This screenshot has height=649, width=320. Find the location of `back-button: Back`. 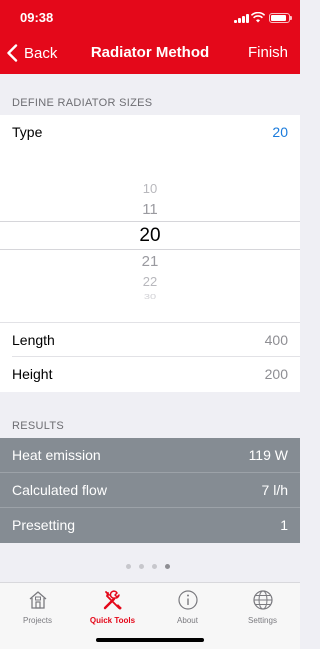

back-button: Back is located at coordinates (31, 53).